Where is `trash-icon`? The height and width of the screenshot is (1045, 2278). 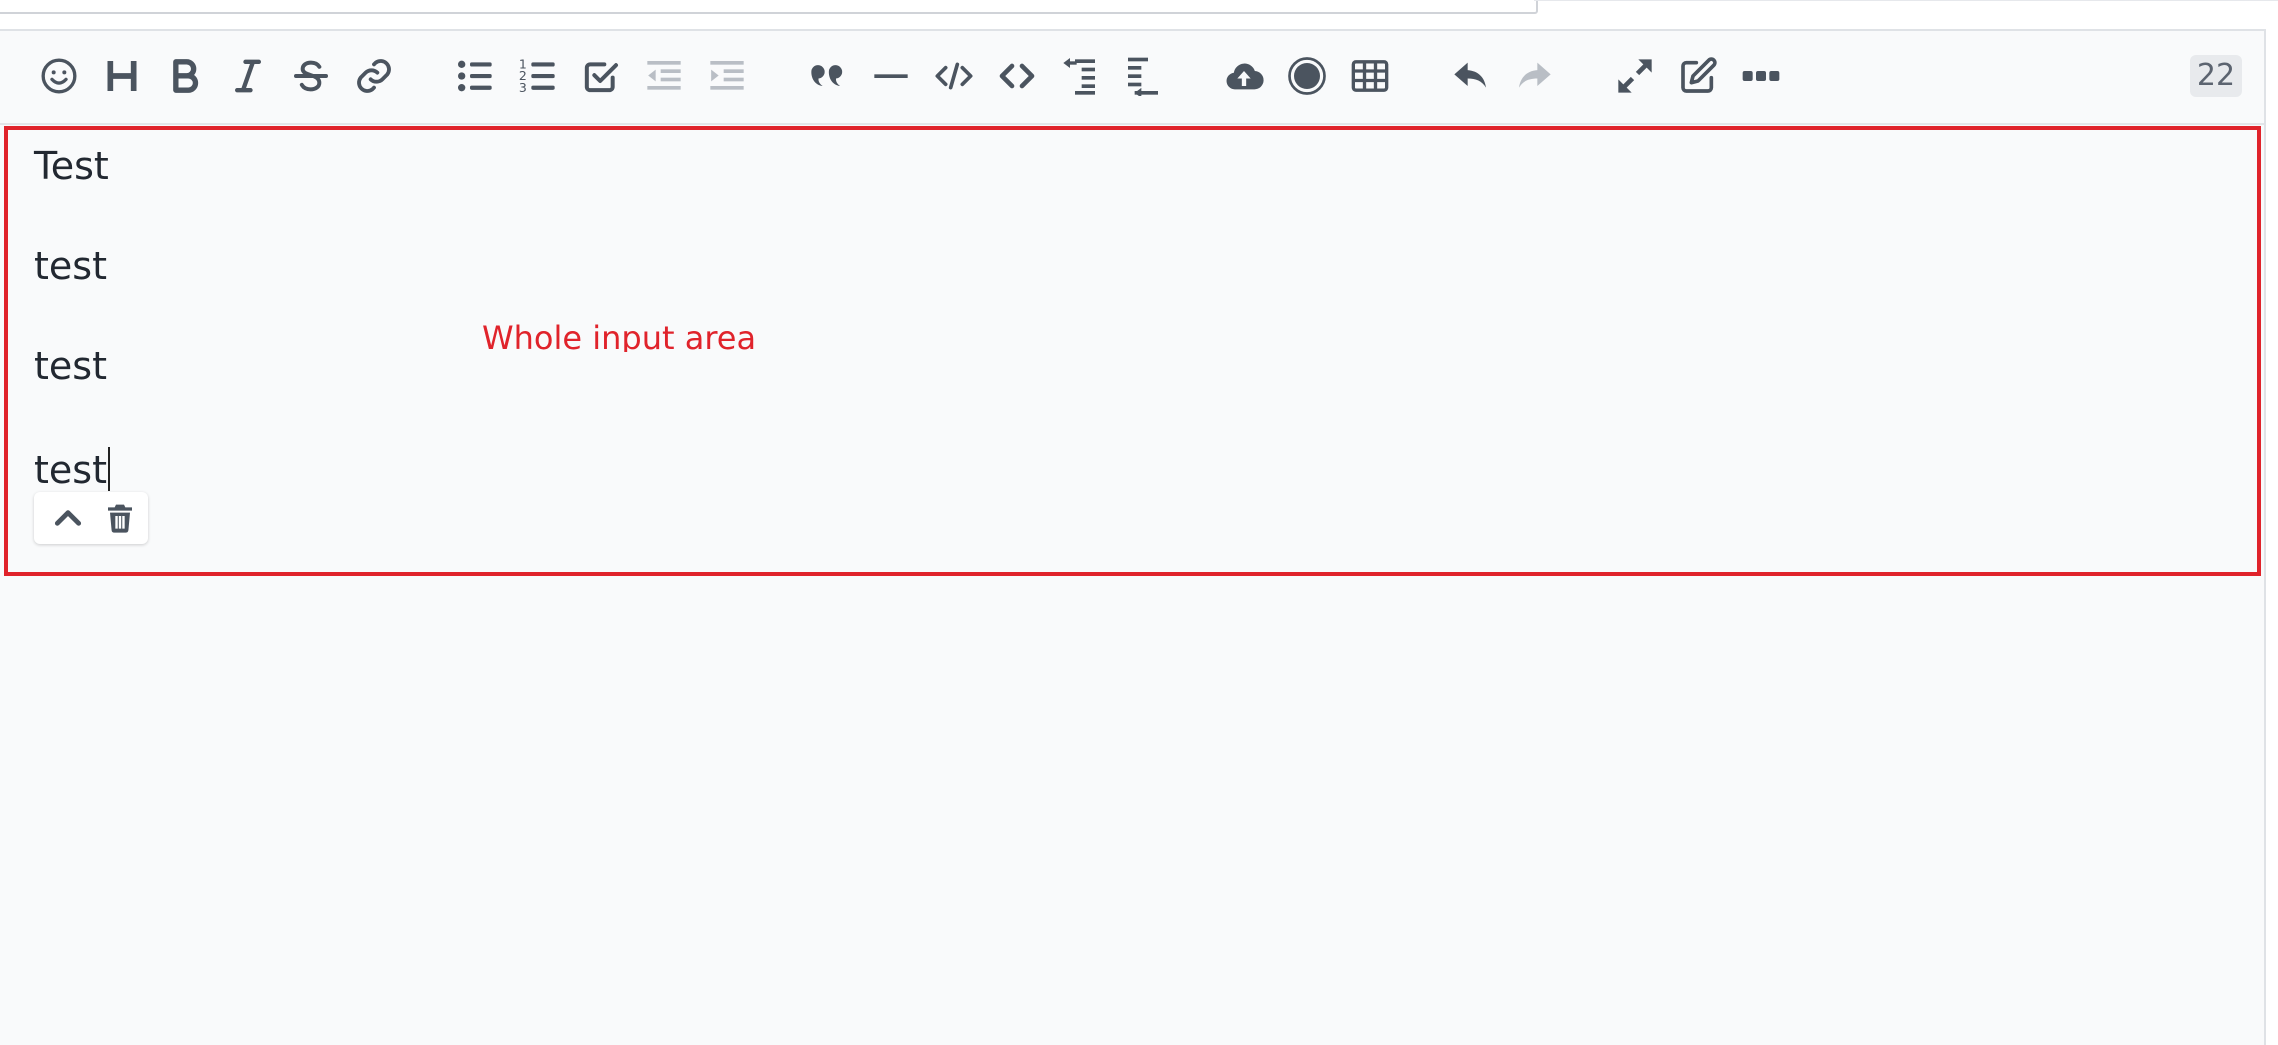 trash-icon is located at coordinates (120, 518).